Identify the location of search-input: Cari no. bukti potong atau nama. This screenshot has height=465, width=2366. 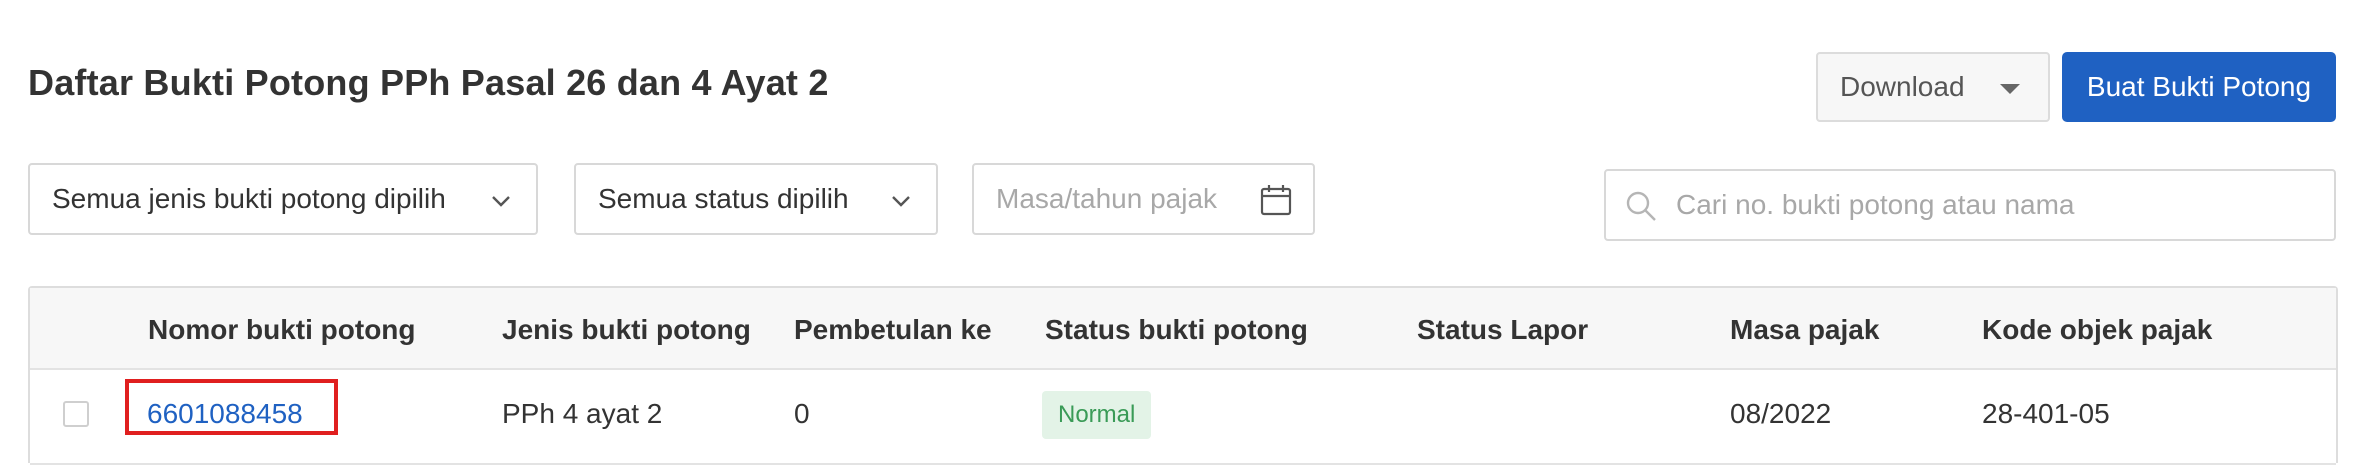
(1970, 205).